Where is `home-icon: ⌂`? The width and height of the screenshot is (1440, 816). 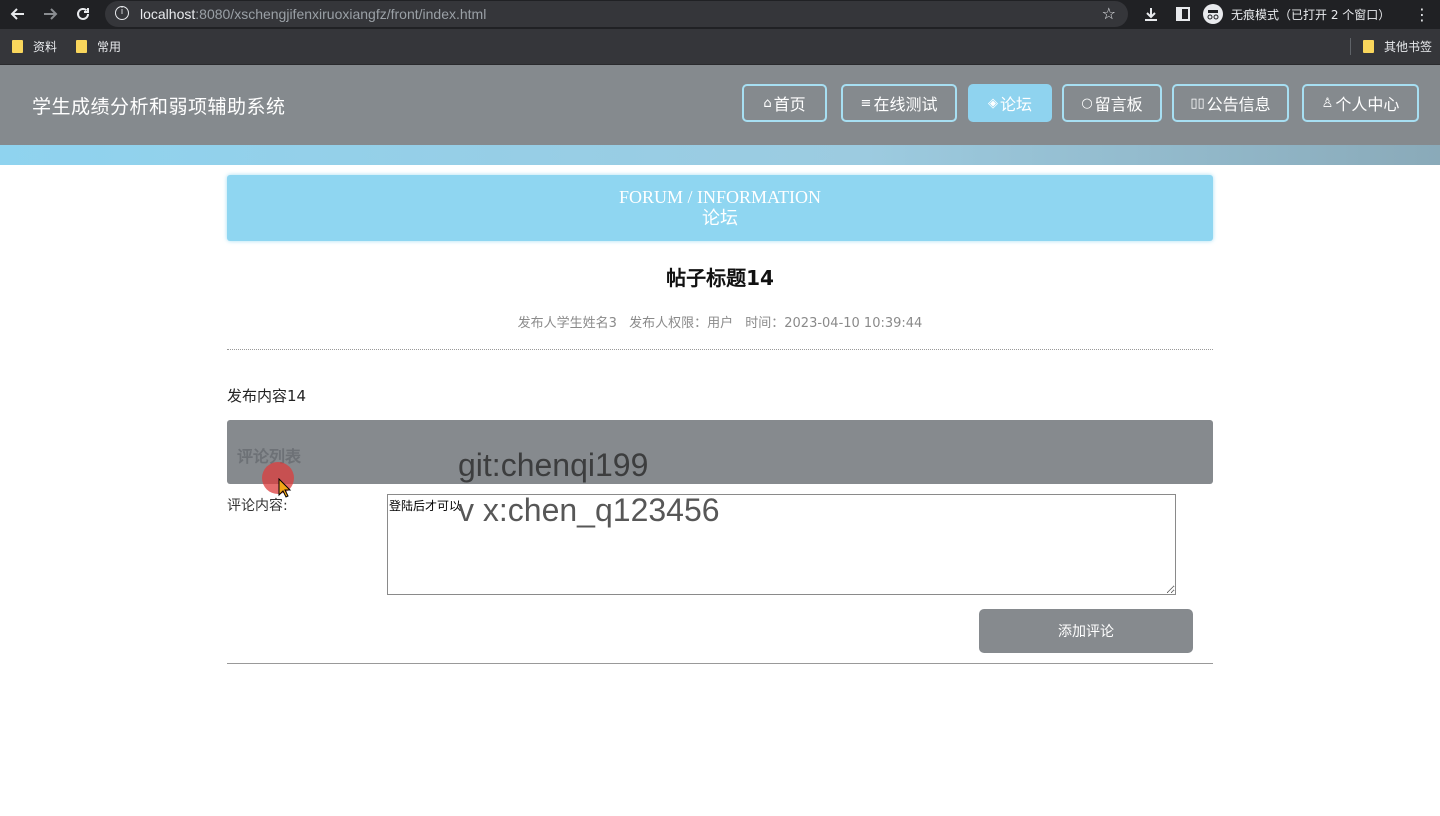 home-icon: ⌂ is located at coordinates (767, 103).